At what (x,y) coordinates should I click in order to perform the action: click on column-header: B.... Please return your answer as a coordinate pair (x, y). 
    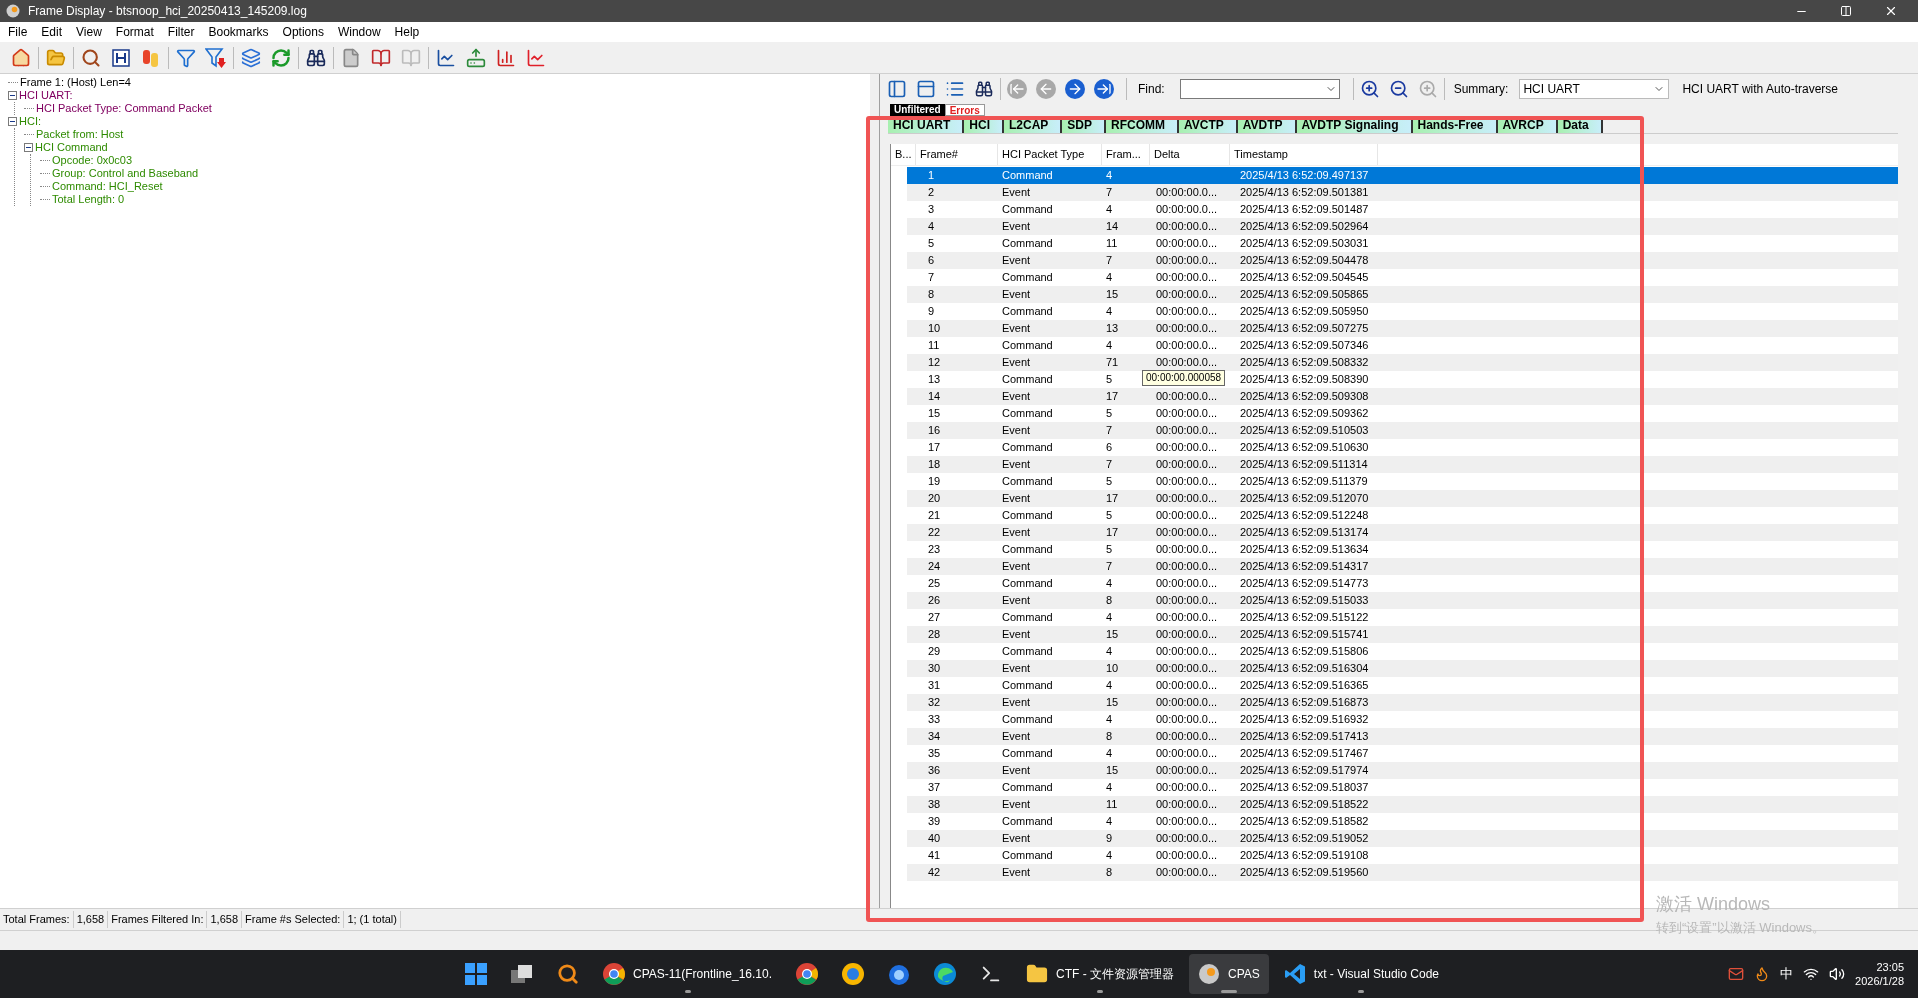
    Looking at the image, I should click on (903, 154).